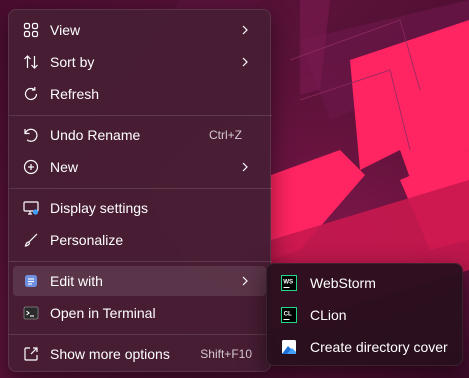  Describe the element at coordinates (31, 313) in the screenshot. I see `terminal-icon` at that location.